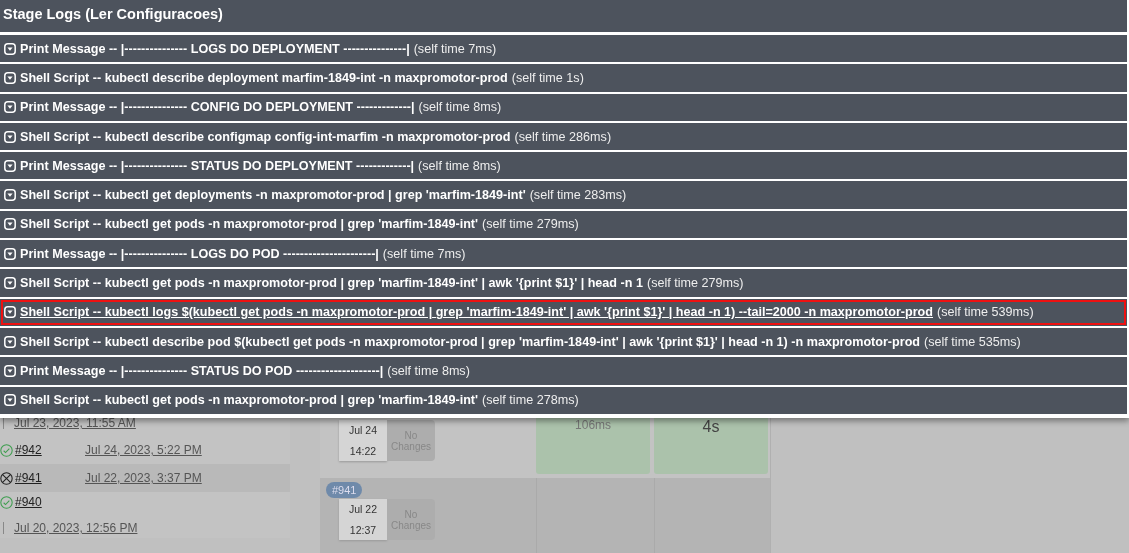  Describe the element at coordinates (563, 107) in the screenshot. I see `log-step-row: Print Message -- |--------------- CONFIG DO DEPLOYMENT -------------| (self time 8ms)` at that location.